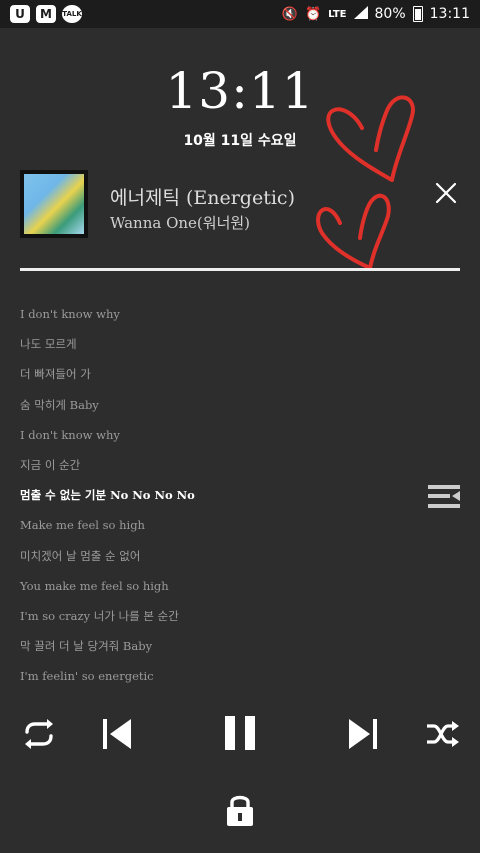 The image size is (480, 853). I want to click on hand-drawn-hearts-icon, so click(365, 182).